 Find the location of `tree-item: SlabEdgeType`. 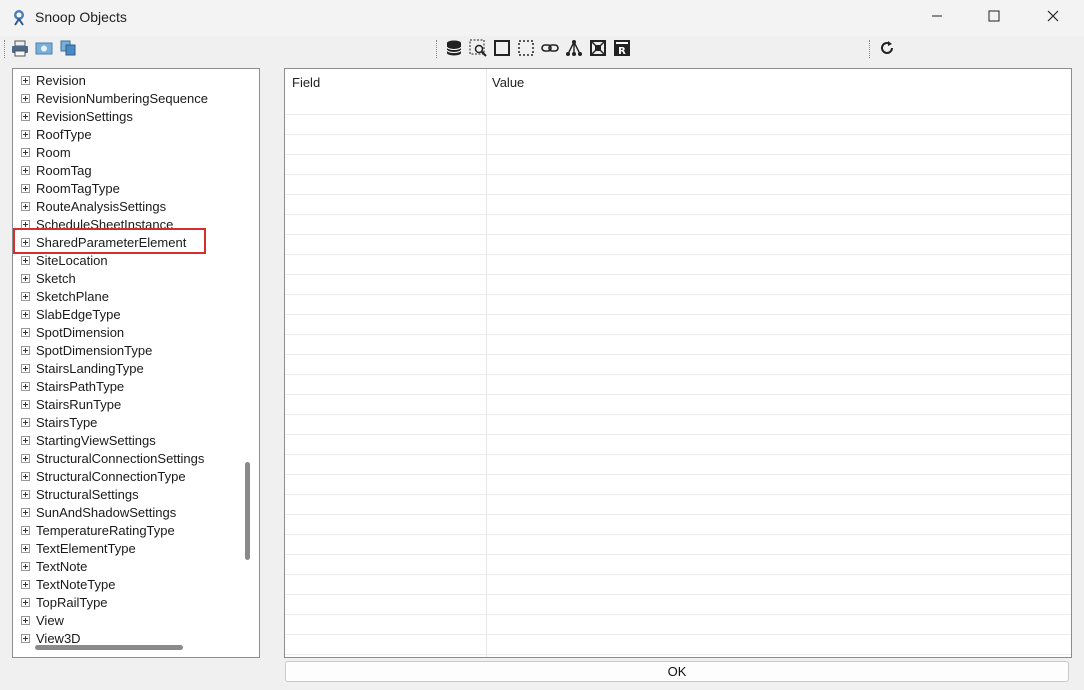

tree-item: SlabEdgeType is located at coordinates (71, 314).